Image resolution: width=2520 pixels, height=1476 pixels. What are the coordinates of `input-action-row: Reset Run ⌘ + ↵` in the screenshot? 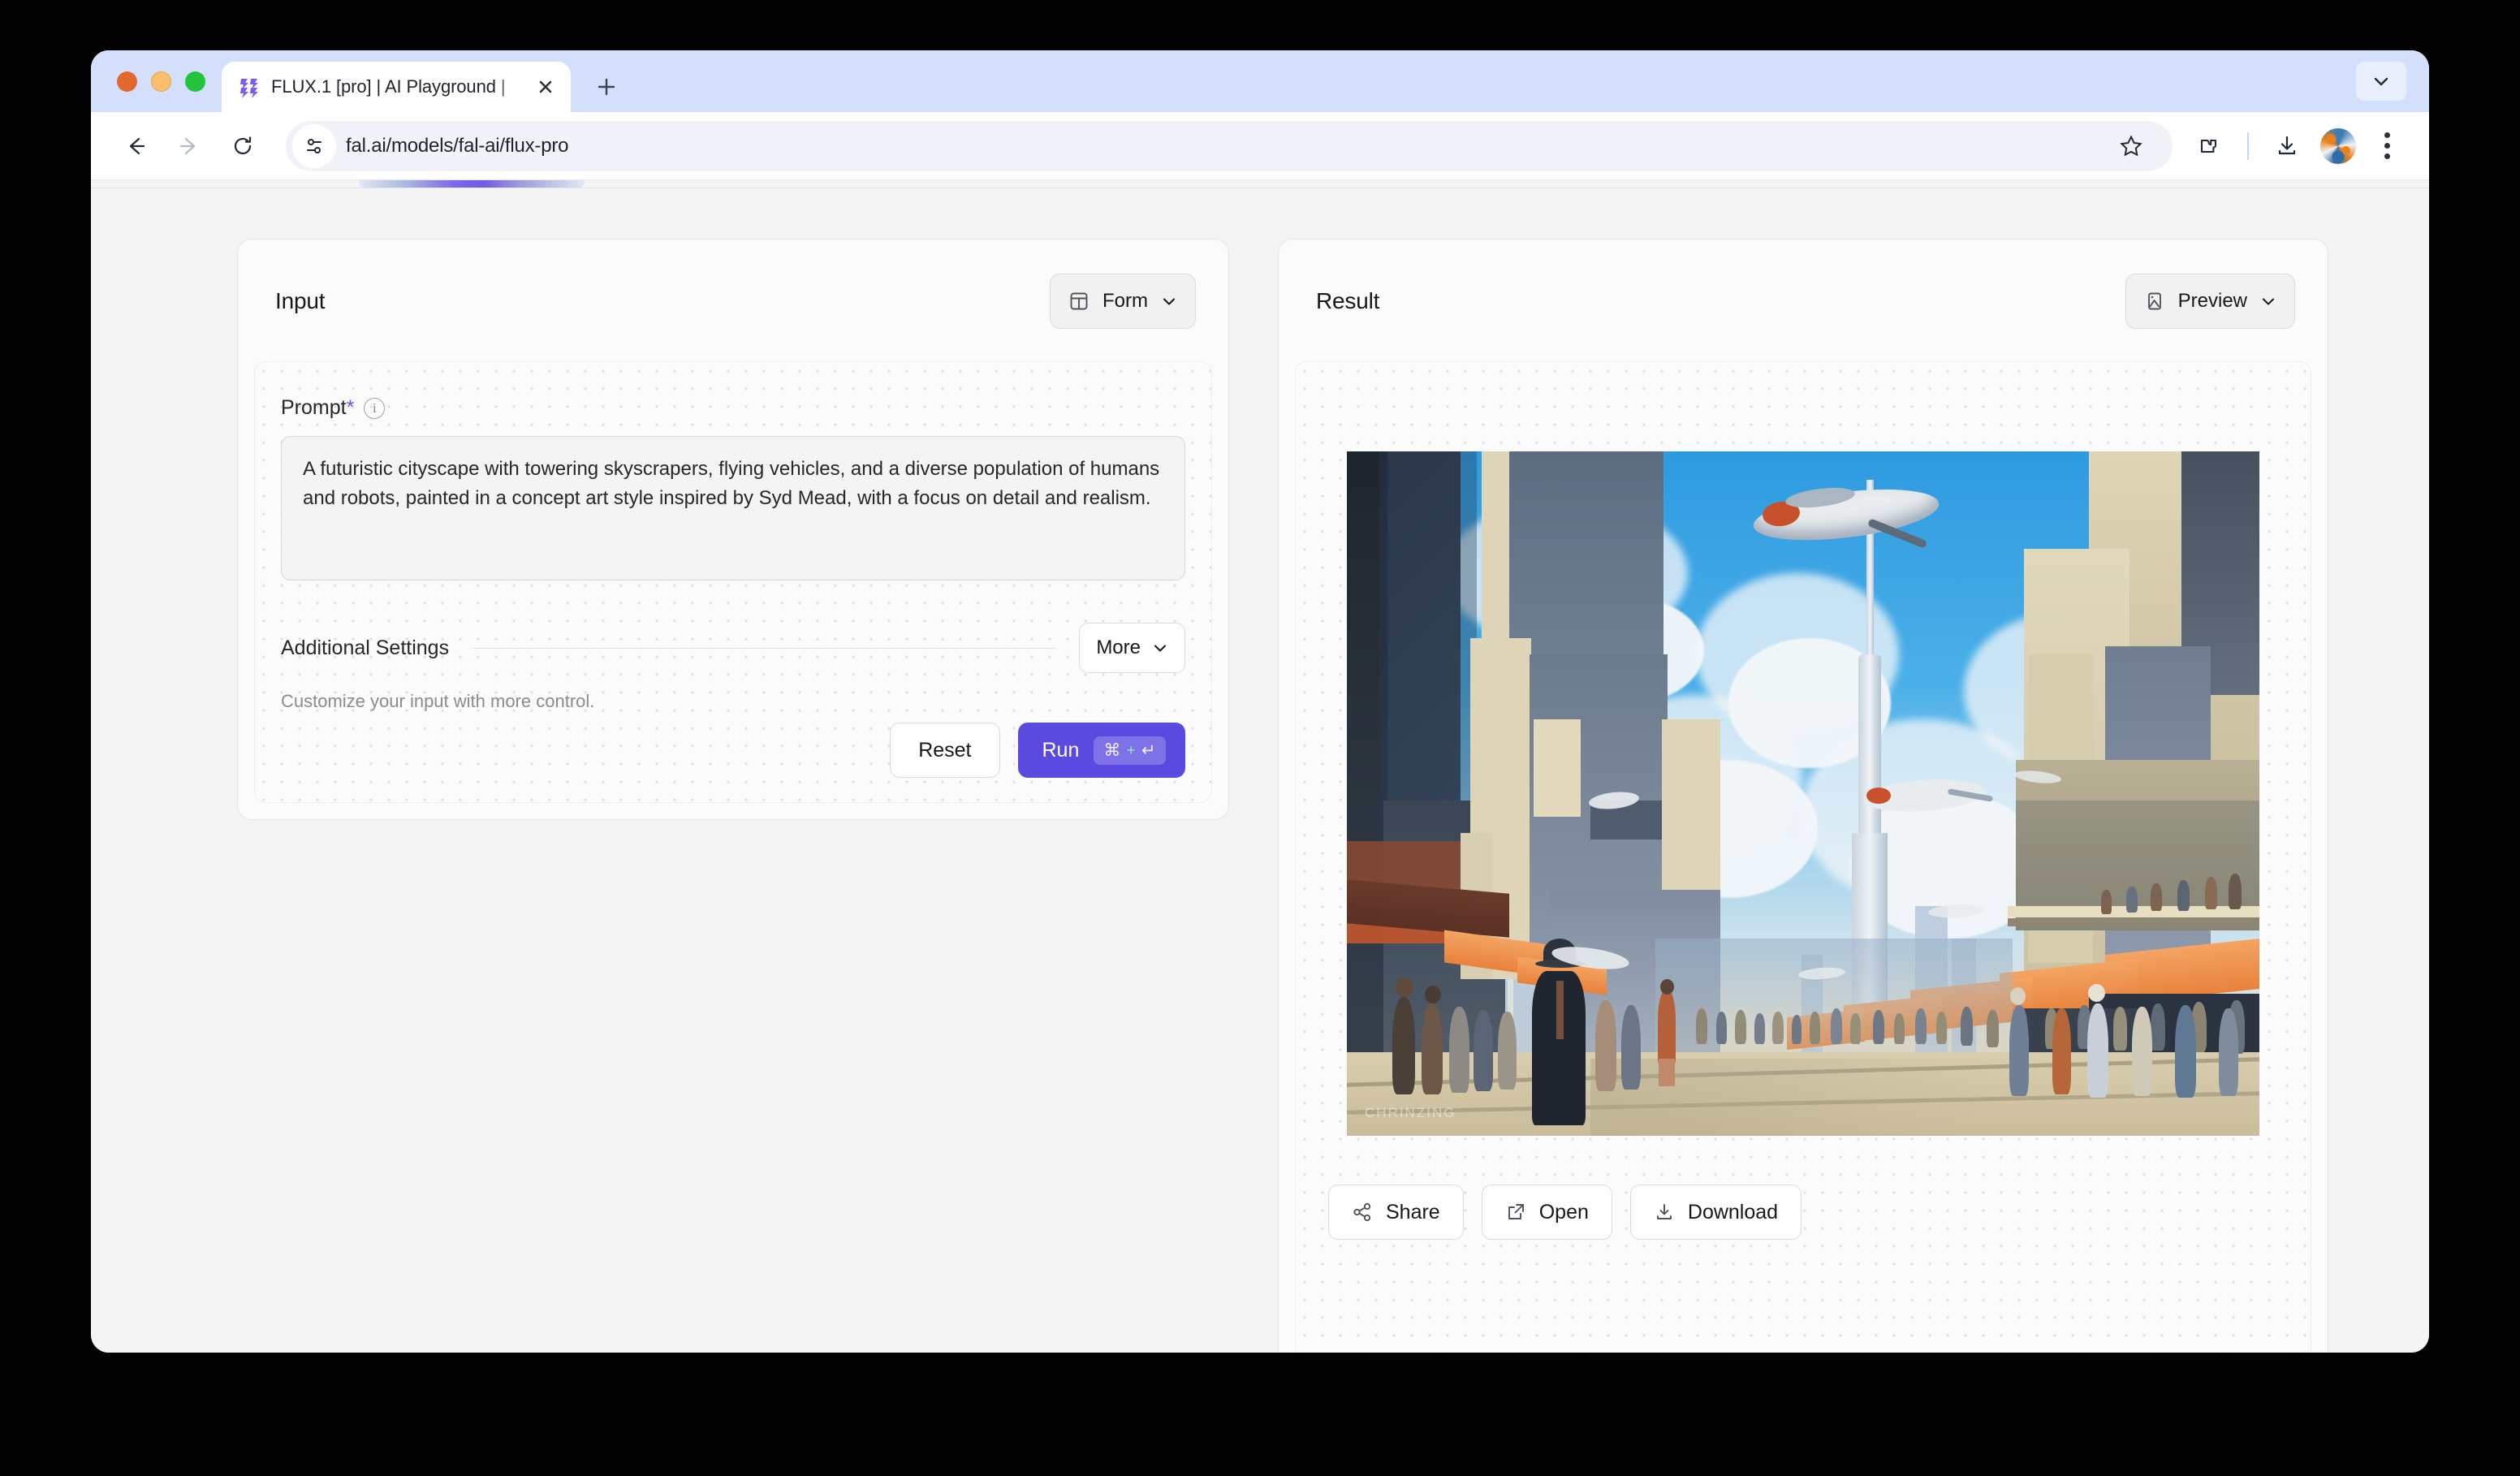 It's located at (733, 750).